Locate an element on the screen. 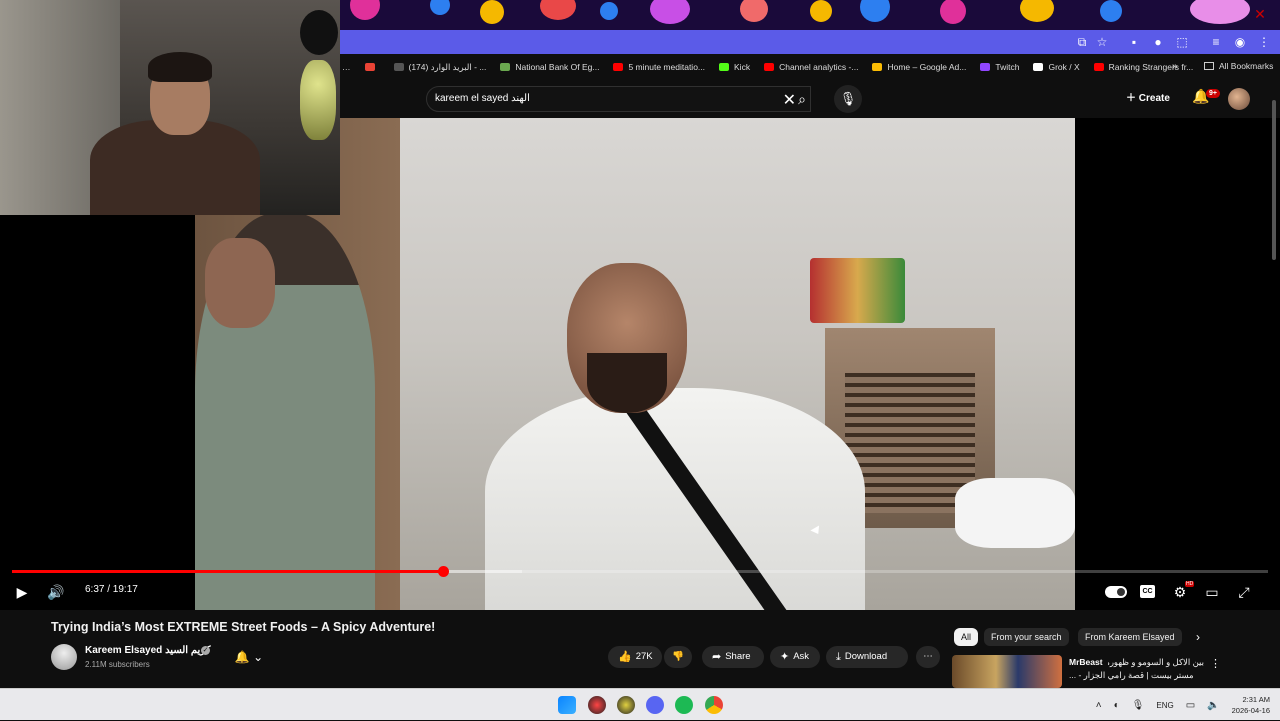 Image resolution: width=1280 pixels, height=721 pixels. recommendation-title: بين الاكل و السومو و ظهوره مع is located at coordinates (1156, 662).